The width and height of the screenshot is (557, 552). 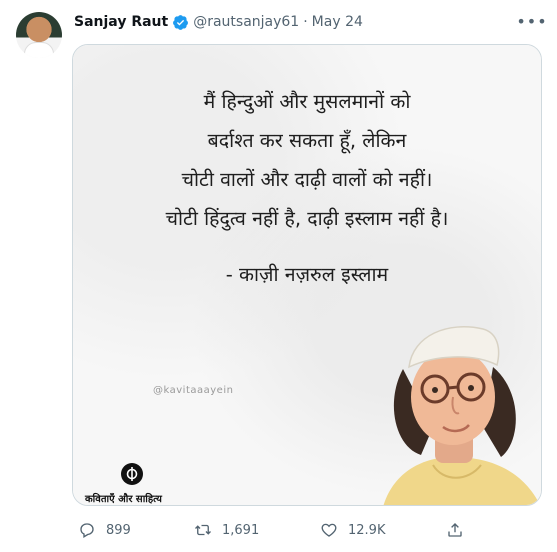 What do you see at coordinates (180, 22) in the screenshot?
I see `verified-badge-icon` at bounding box center [180, 22].